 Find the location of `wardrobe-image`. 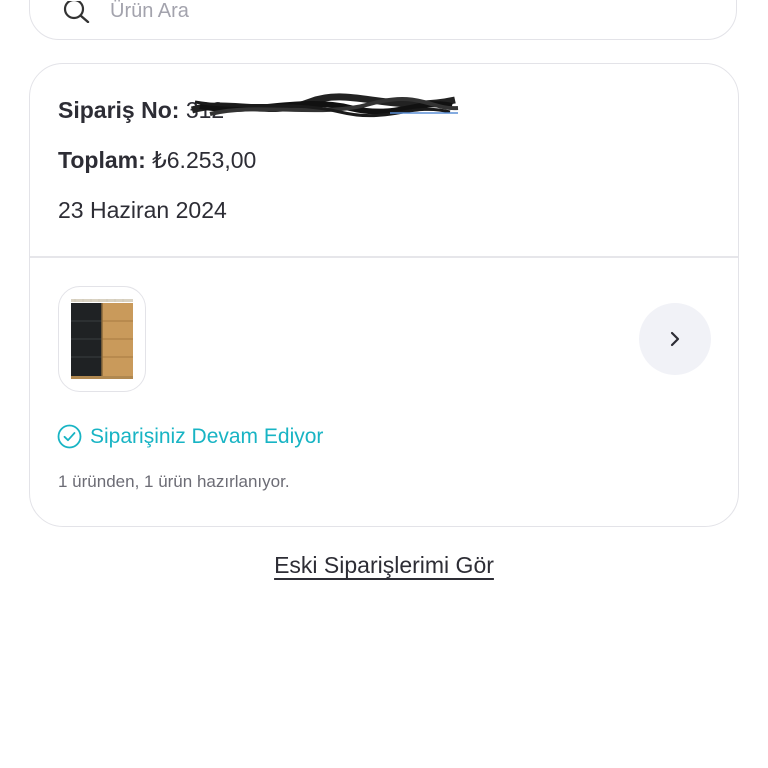

wardrobe-image is located at coordinates (102, 339).